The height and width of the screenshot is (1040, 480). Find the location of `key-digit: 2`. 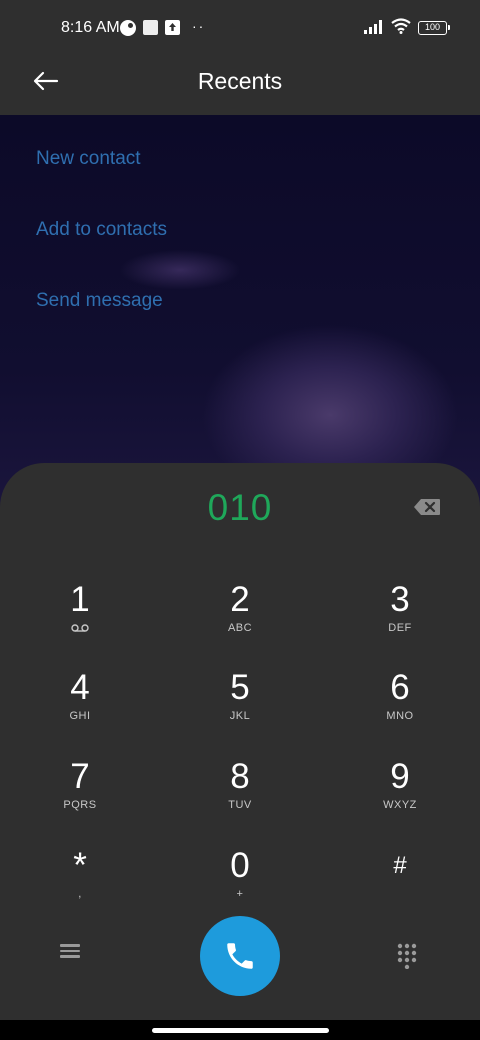

key-digit: 2 is located at coordinates (240, 599).